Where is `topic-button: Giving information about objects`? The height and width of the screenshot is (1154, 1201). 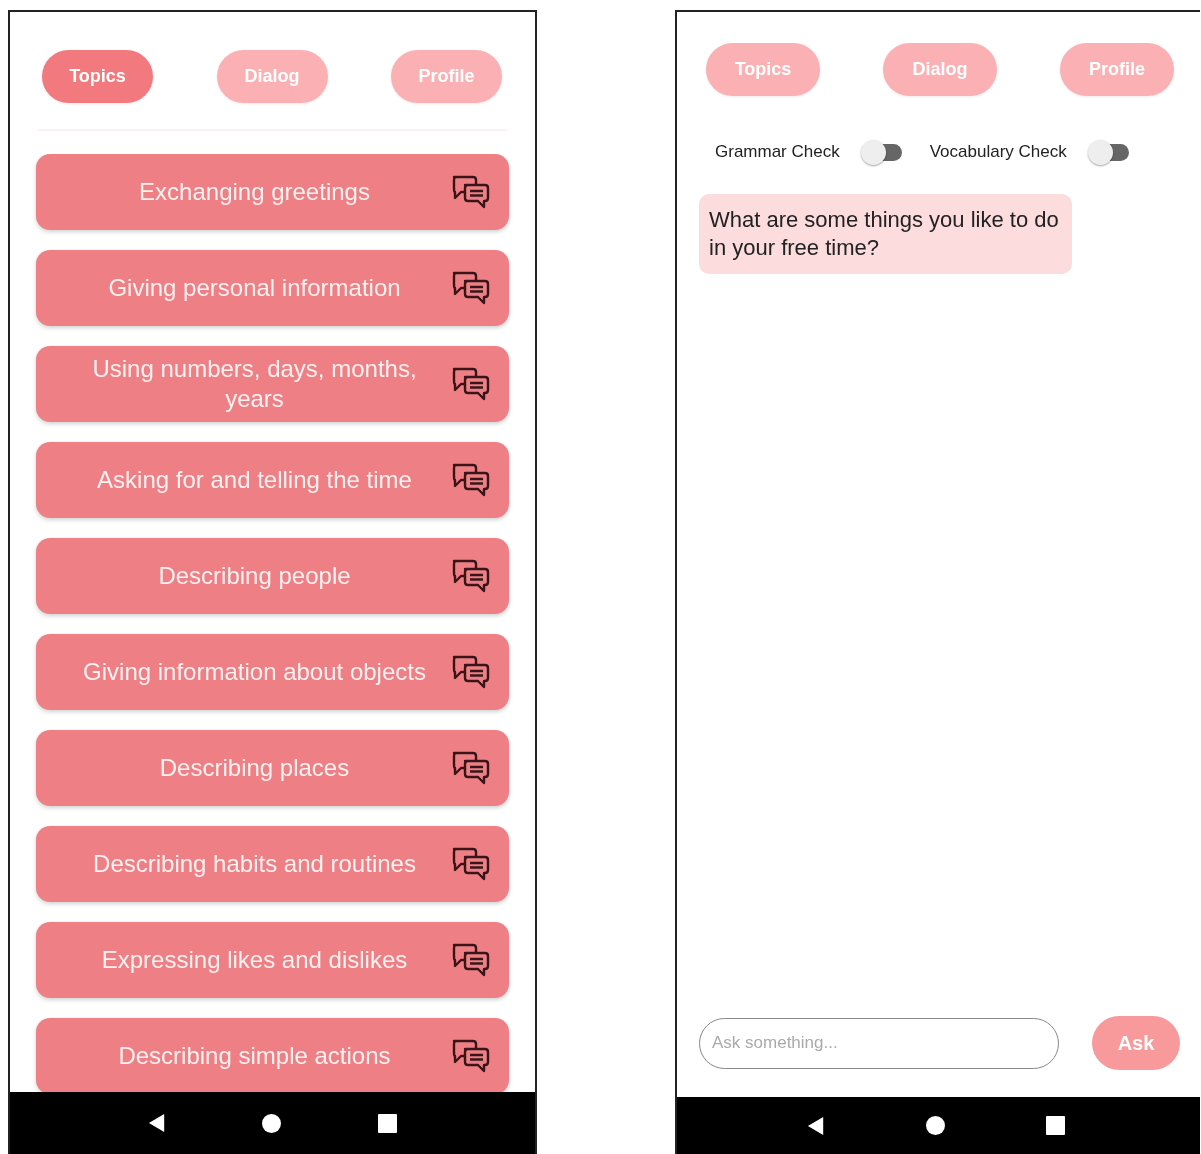 topic-button: Giving information about objects is located at coordinates (272, 672).